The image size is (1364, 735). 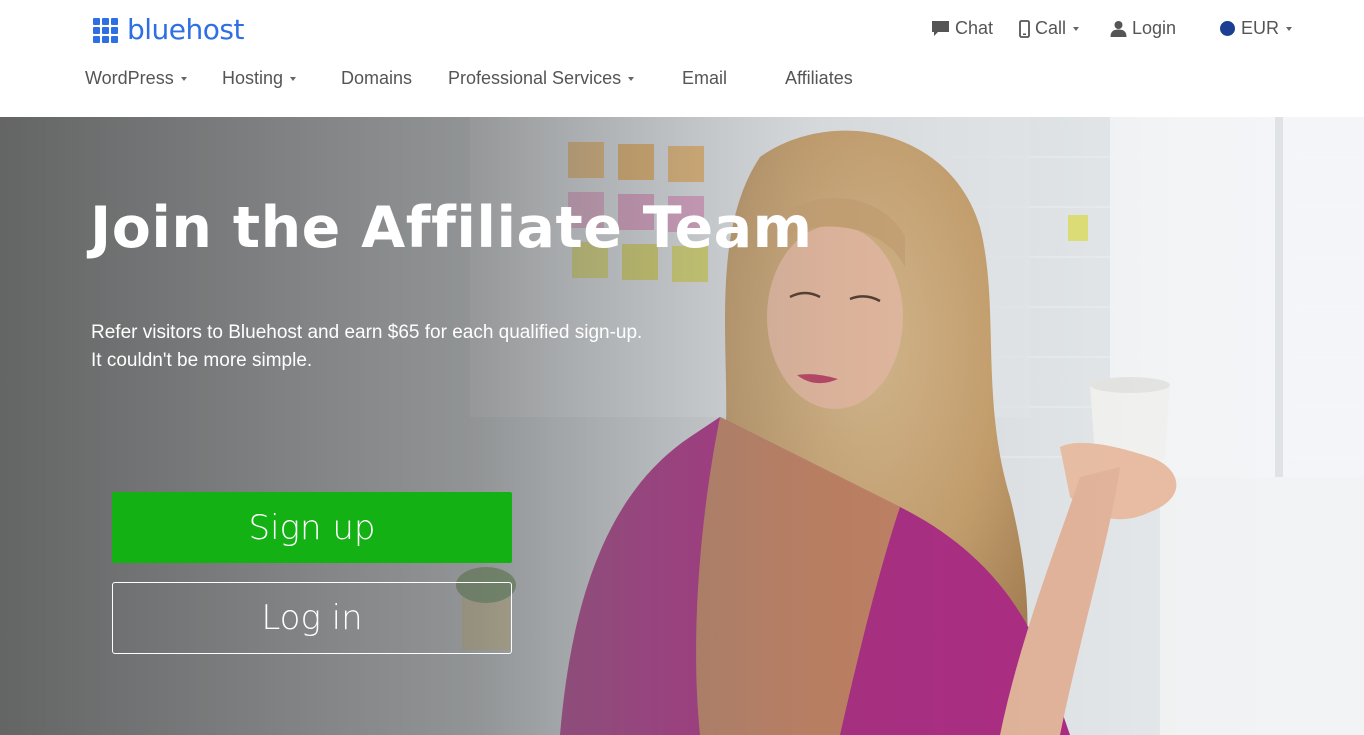 What do you see at coordinates (202, 360) in the screenshot?
I see `hero-subtitle-line-2: It couldn't be more simple.` at bounding box center [202, 360].